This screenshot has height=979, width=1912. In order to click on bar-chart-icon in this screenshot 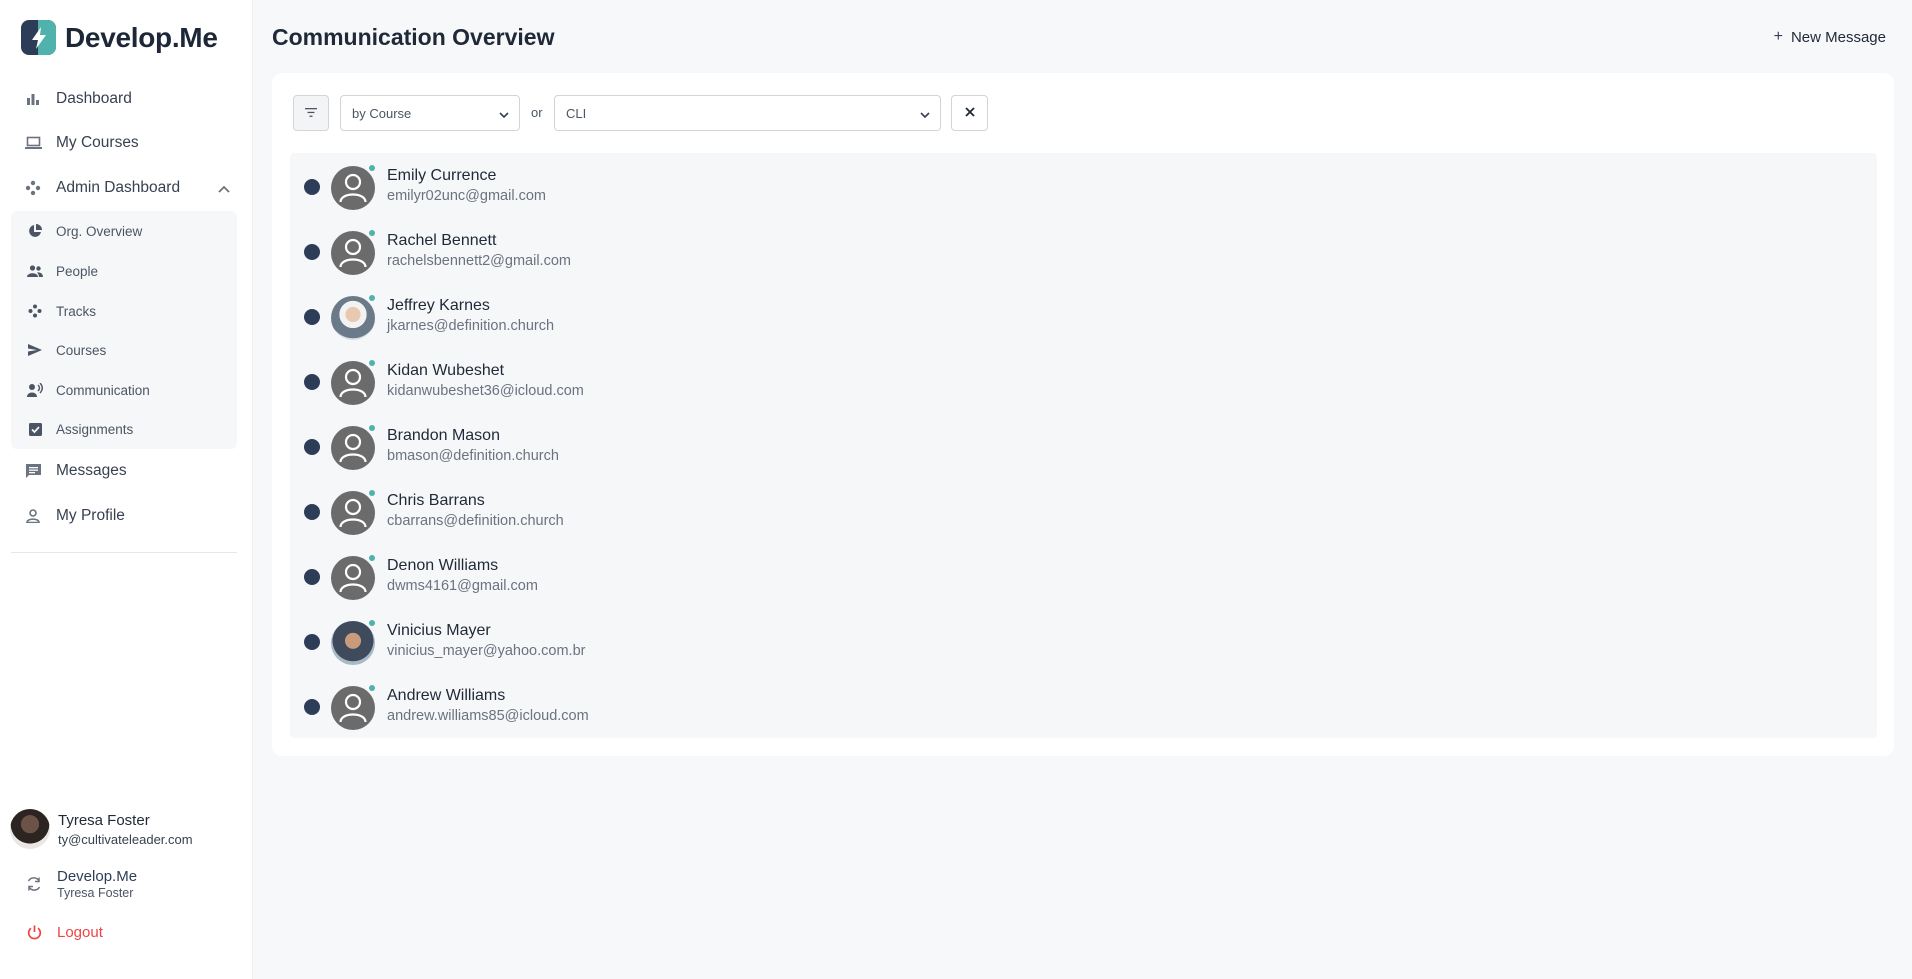, I will do `click(33, 99)`.